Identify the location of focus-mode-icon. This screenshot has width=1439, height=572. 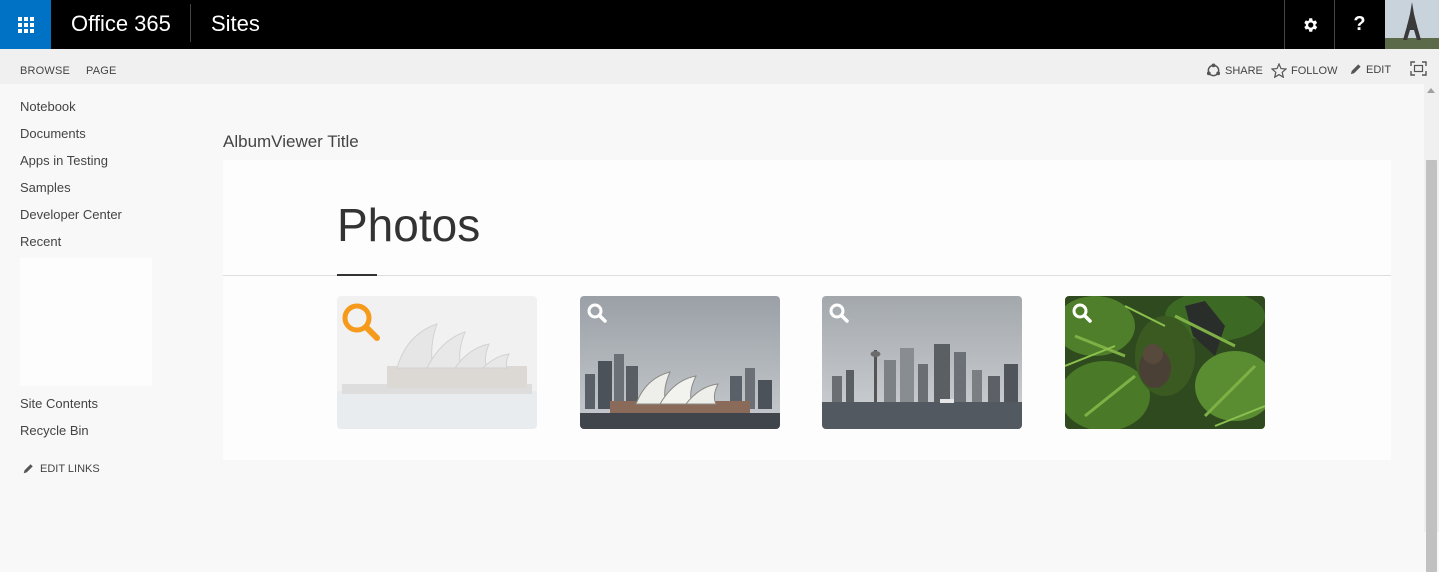
(1418, 68).